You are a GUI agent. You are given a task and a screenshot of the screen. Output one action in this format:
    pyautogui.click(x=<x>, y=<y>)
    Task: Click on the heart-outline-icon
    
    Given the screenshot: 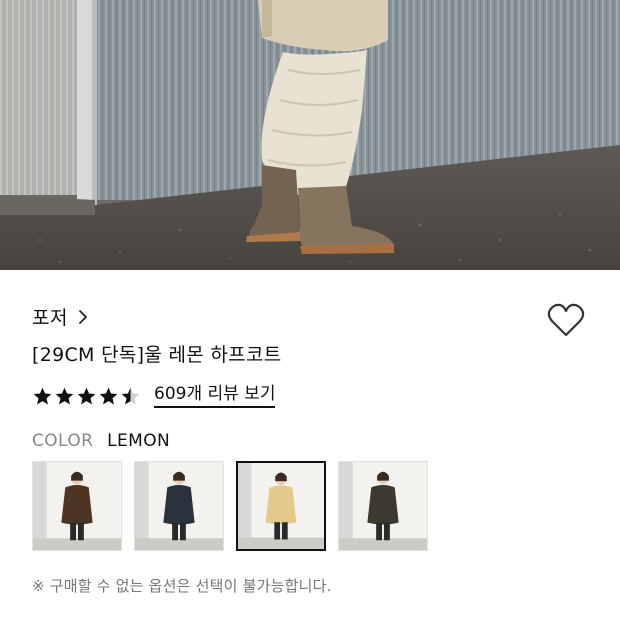 What is the action you would take?
    pyautogui.click(x=566, y=322)
    